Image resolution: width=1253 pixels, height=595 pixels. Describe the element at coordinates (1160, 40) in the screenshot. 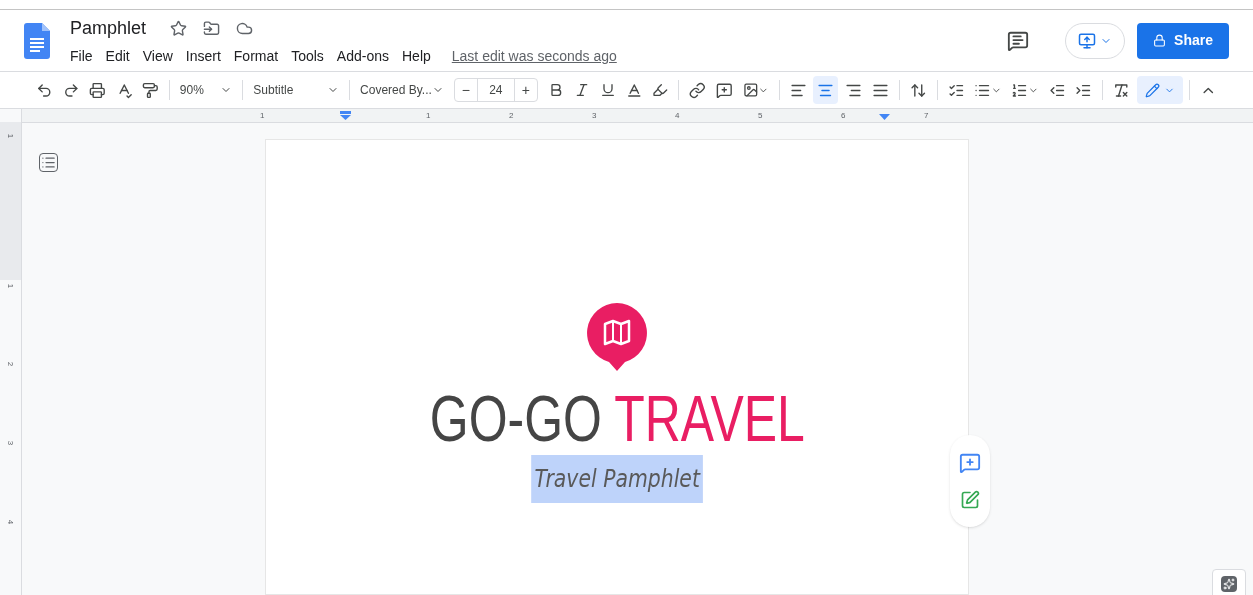

I see `lock-icon` at that location.